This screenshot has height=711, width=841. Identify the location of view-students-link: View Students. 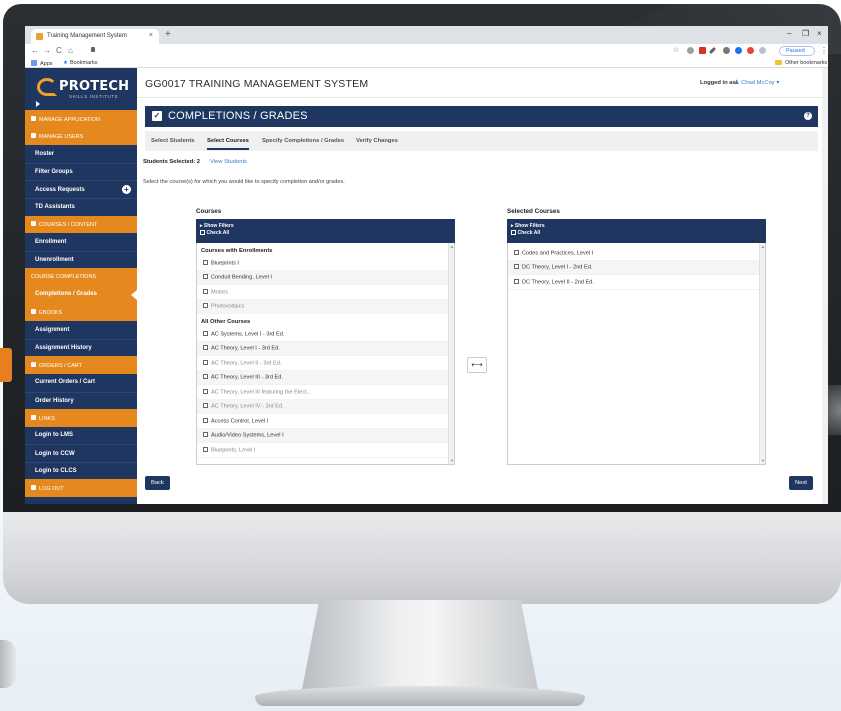
(228, 162).